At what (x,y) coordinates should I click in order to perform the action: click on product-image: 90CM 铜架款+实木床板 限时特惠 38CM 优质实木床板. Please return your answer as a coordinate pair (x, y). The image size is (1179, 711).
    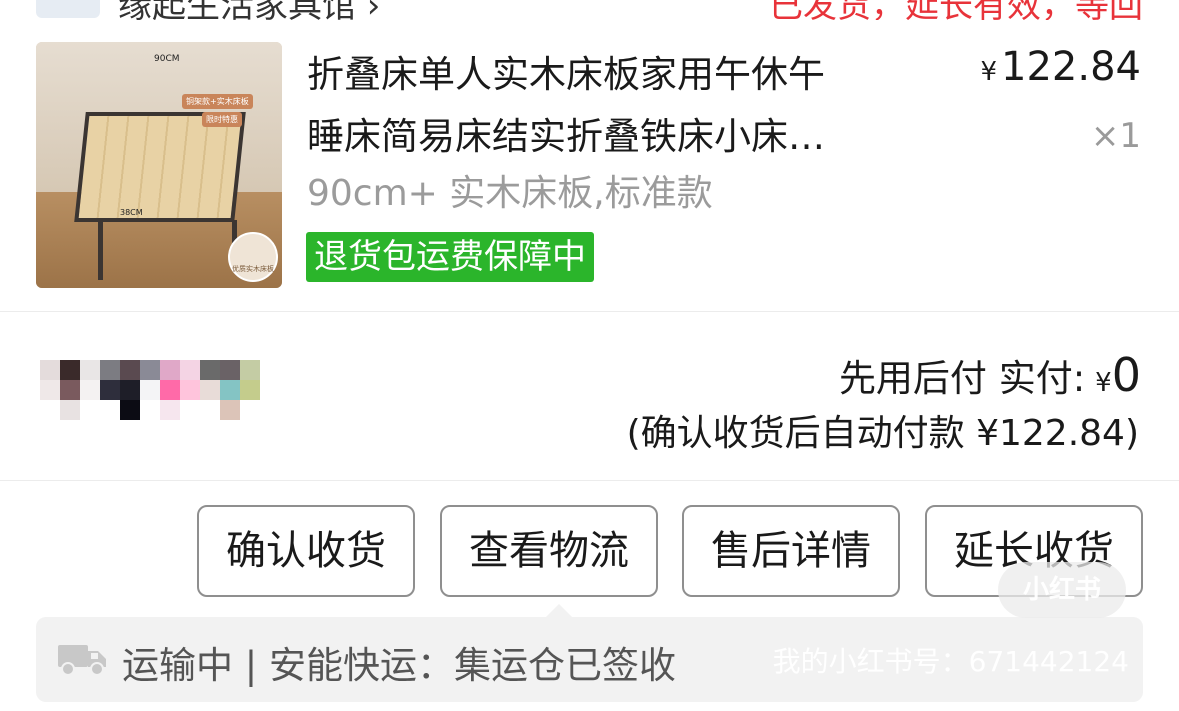
    Looking at the image, I should click on (159, 165).